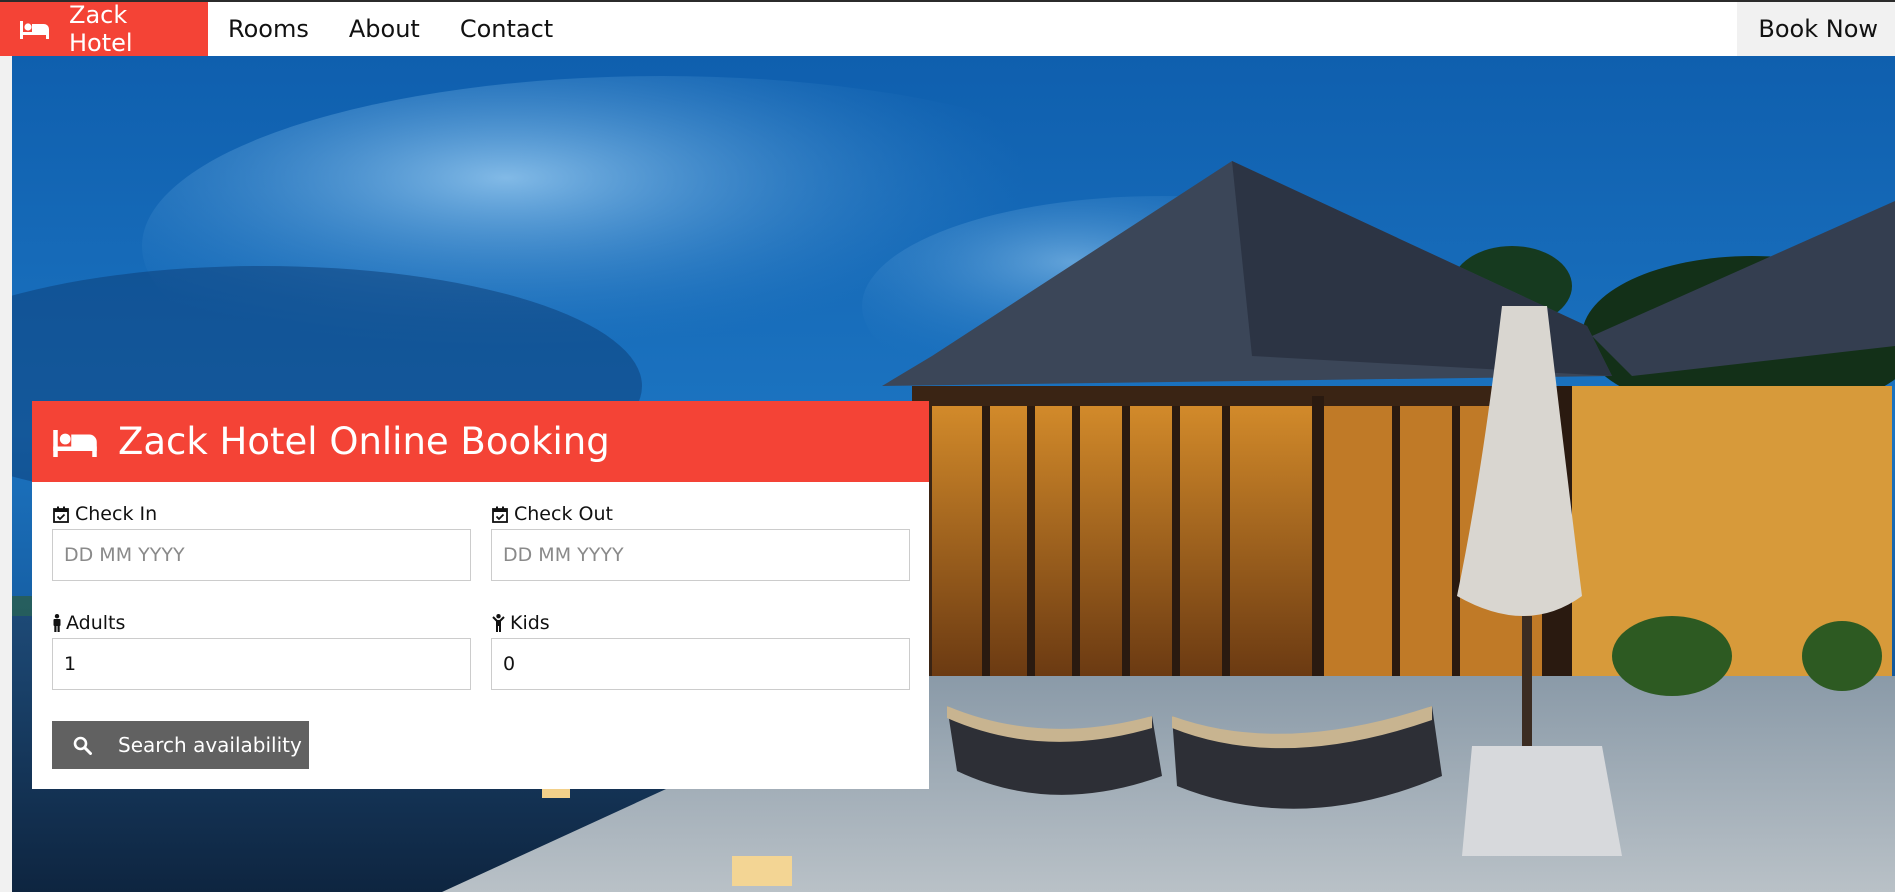 This screenshot has width=1895, height=892. What do you see at coordinates (384, 29) in the screenshot?
I see `nav-link-about: About` at bounding box center [384, 29].